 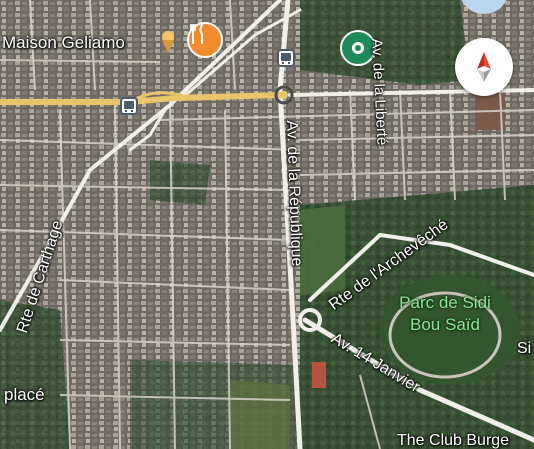 What do you see at coordinates (524, 348) in the screenshot?
I see `place-label-side: Si` at bounding box center [524, 348].